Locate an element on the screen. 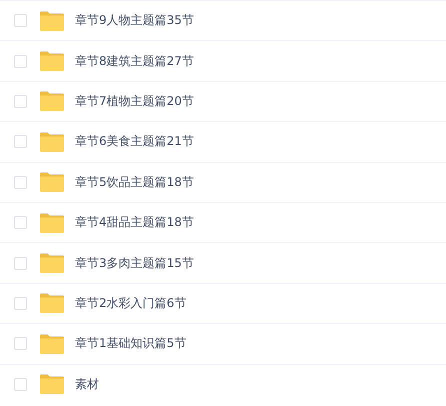 The width and height of the screenshot is (446, 406). folder-name: 章节5饮品主题篇18节 is located at coordinates (134, 182).